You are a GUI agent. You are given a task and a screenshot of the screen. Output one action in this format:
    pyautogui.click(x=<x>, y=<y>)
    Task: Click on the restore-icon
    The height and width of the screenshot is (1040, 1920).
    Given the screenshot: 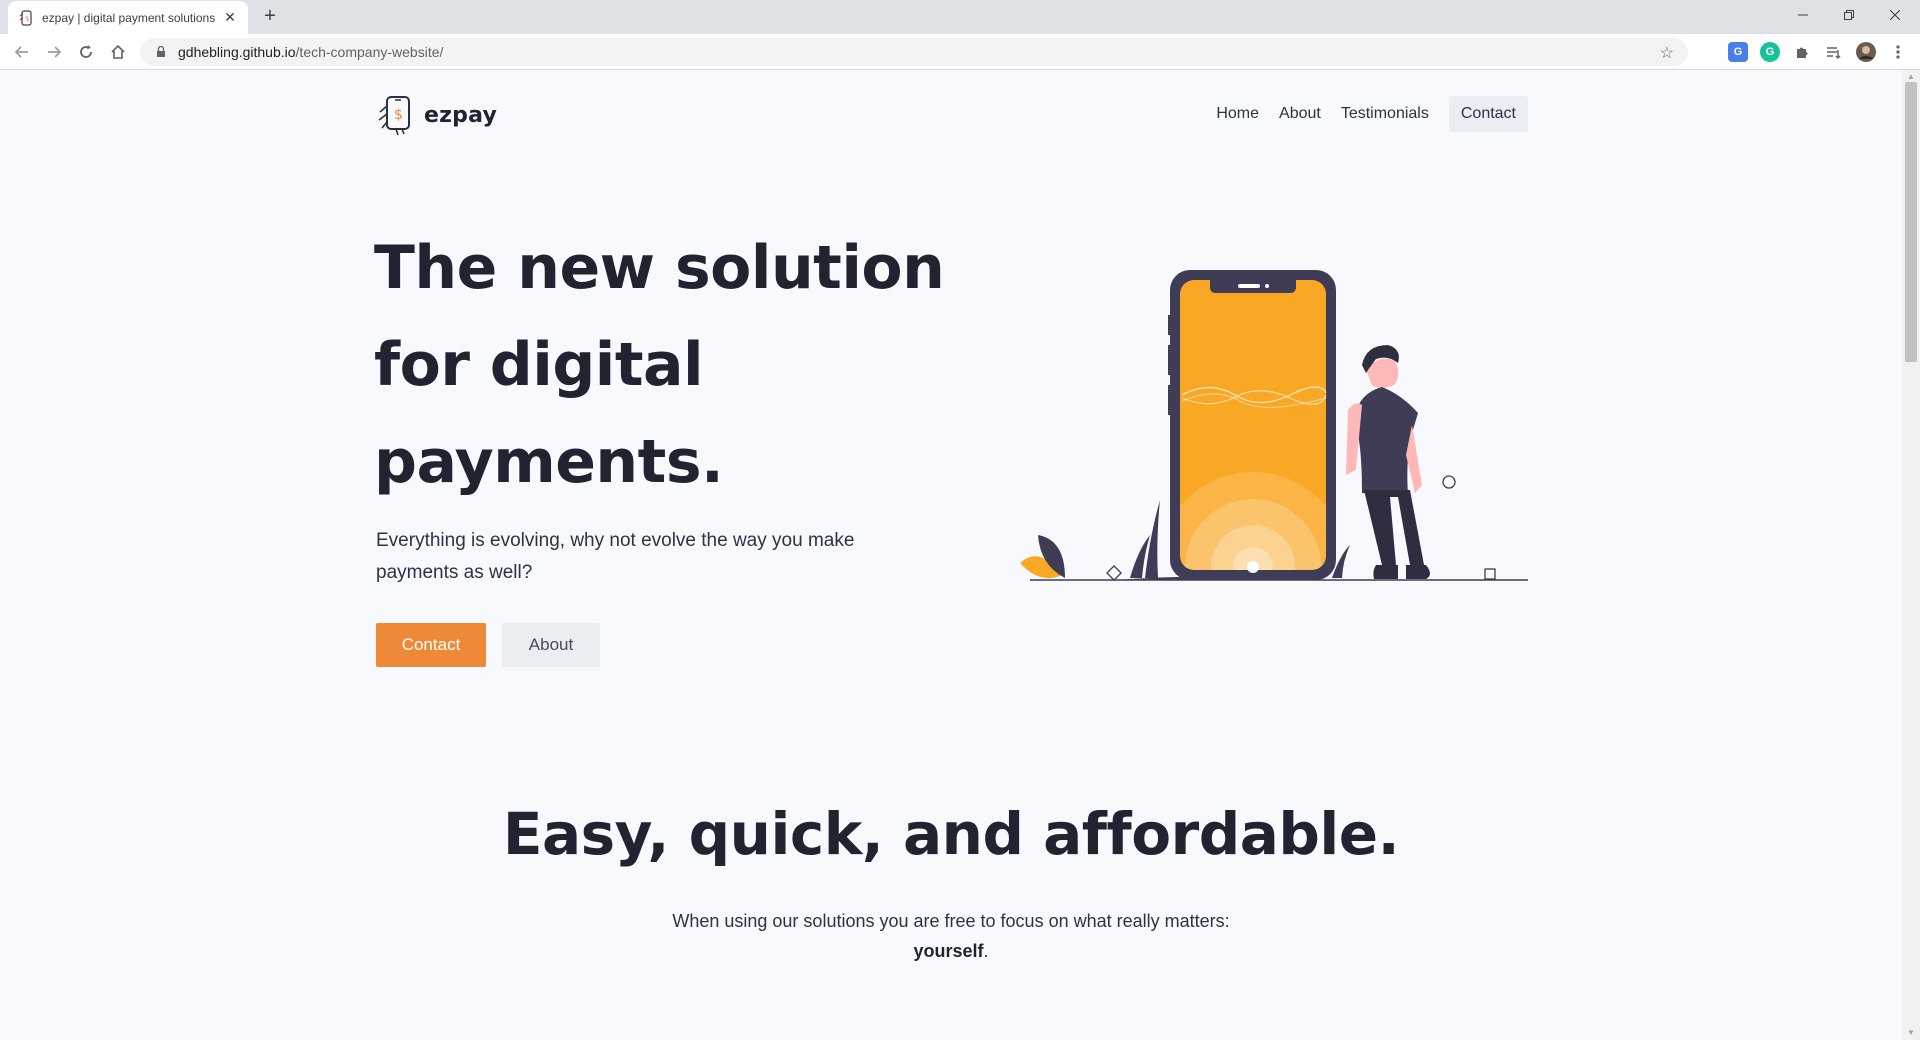 What is the action you would take?
    pyautogui.click(x=1849, y=15)
    